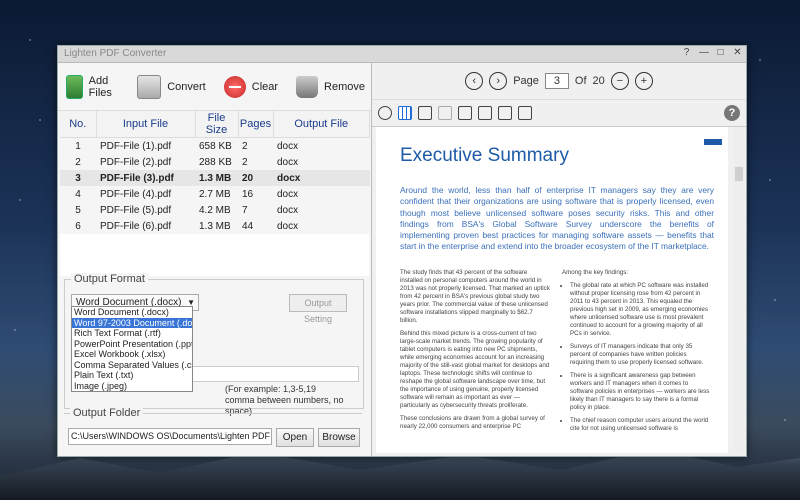 The image size is (800, 500). I want to click on add-files-button: Add Files, so click(92, 86).